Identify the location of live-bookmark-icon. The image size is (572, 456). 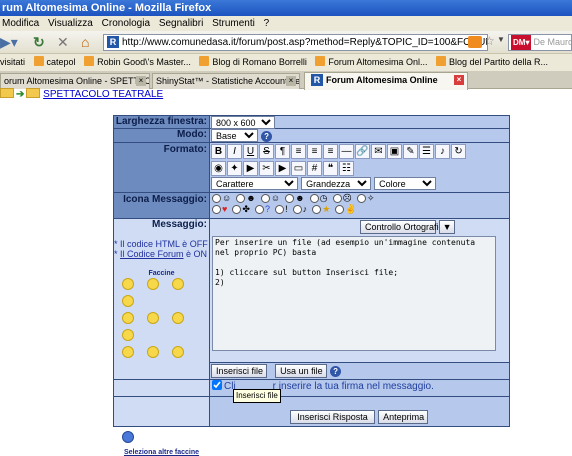
(204, 61).